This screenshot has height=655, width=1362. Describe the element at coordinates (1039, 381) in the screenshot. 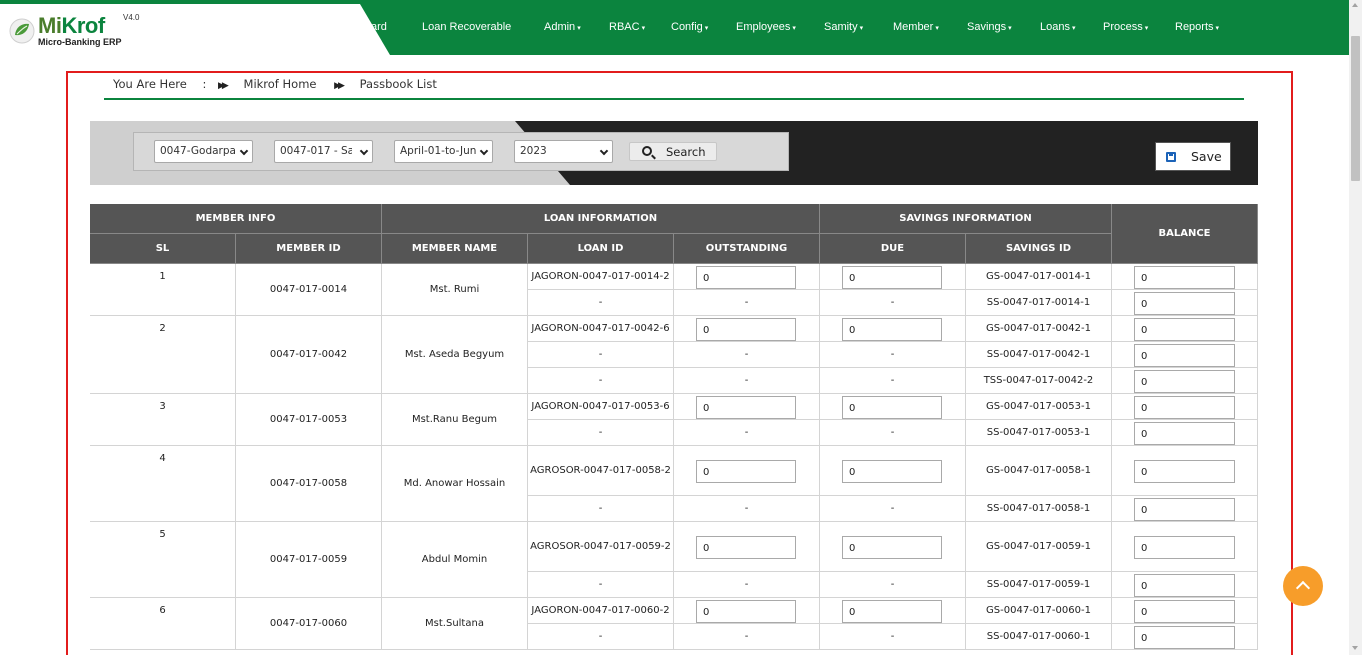

I see `savings-id-cell: TSS-0047-017-0042-2` at that location.